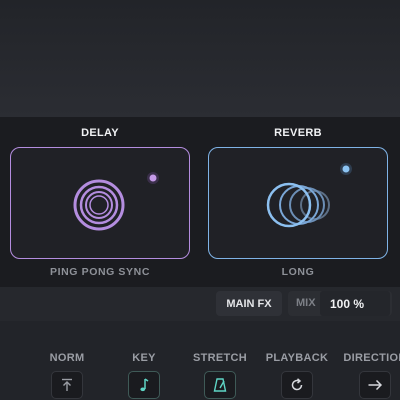 The height and width of the screenshot is (400, 400). What do you see at coordinates (200, 304) in the screenshot?
I see `mix-row: MAIN FX MIX 100 %` at bounding box center [200, 304].